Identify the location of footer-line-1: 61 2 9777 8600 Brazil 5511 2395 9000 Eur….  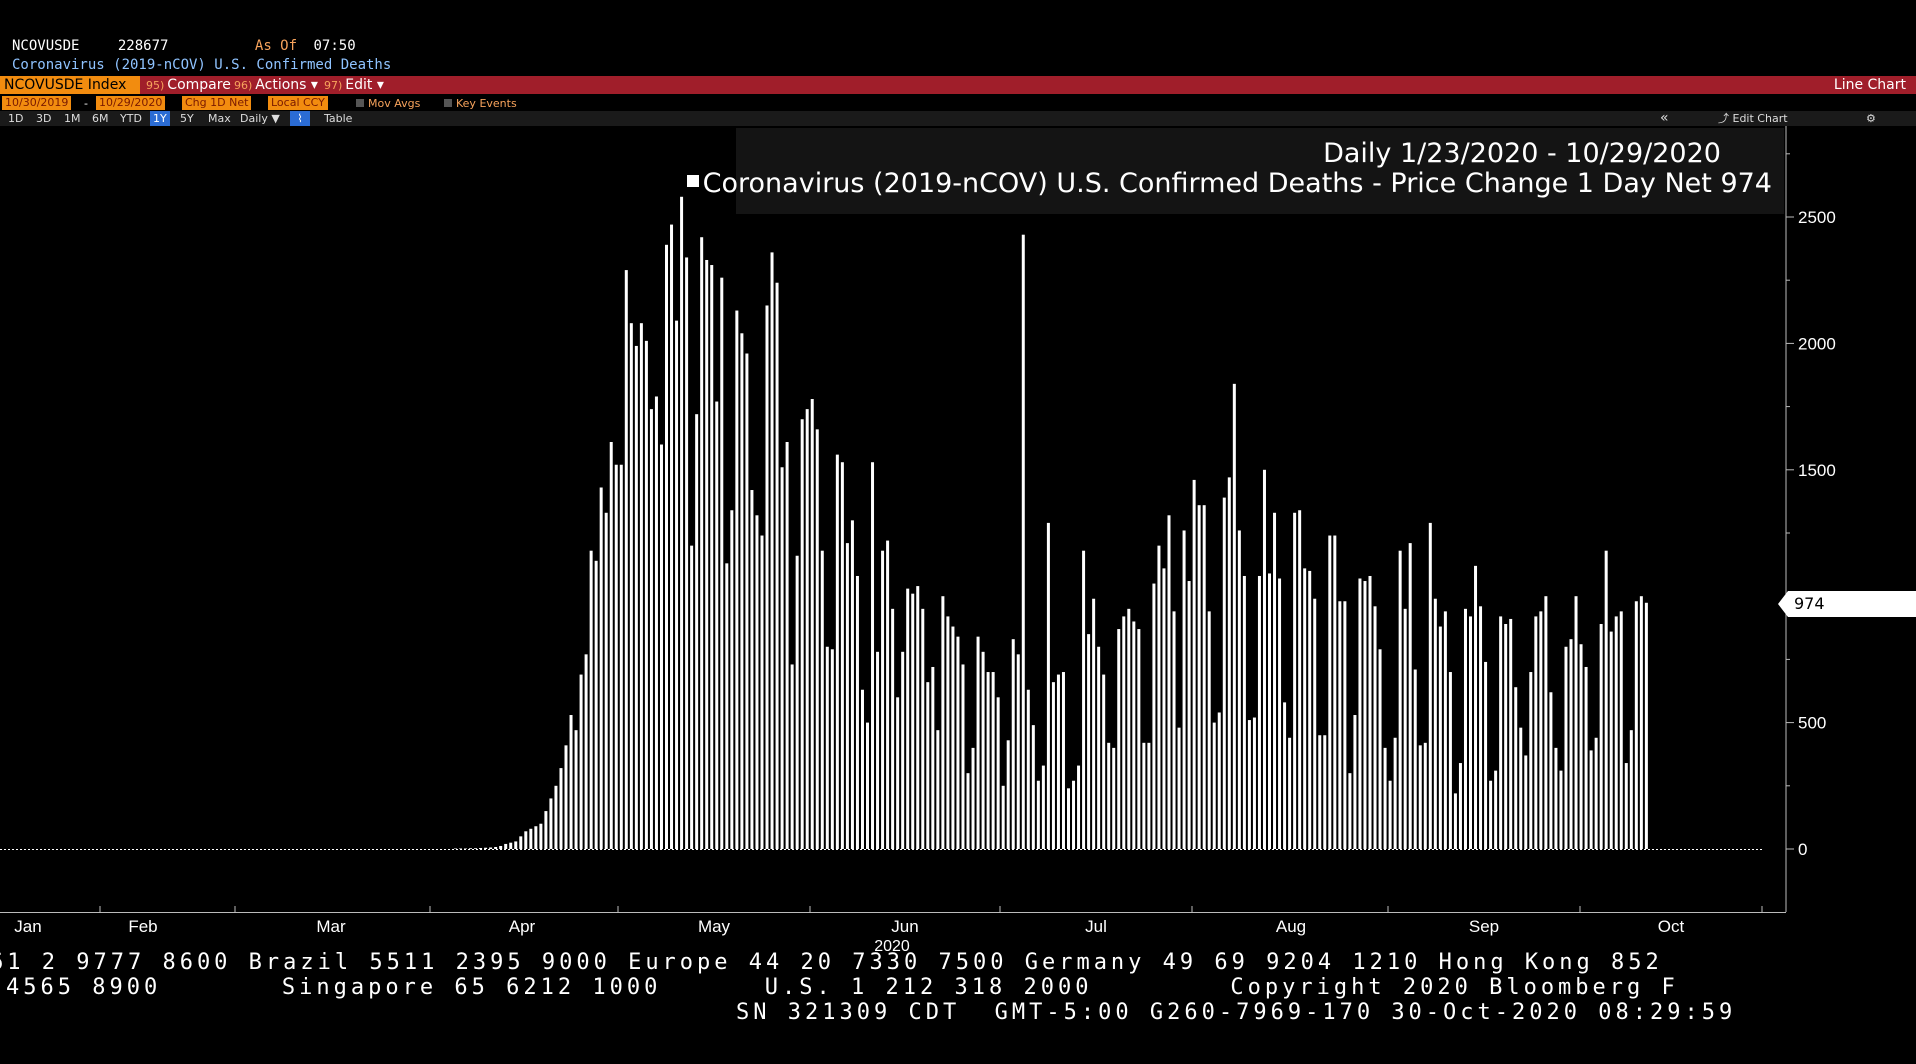
(831, 962).